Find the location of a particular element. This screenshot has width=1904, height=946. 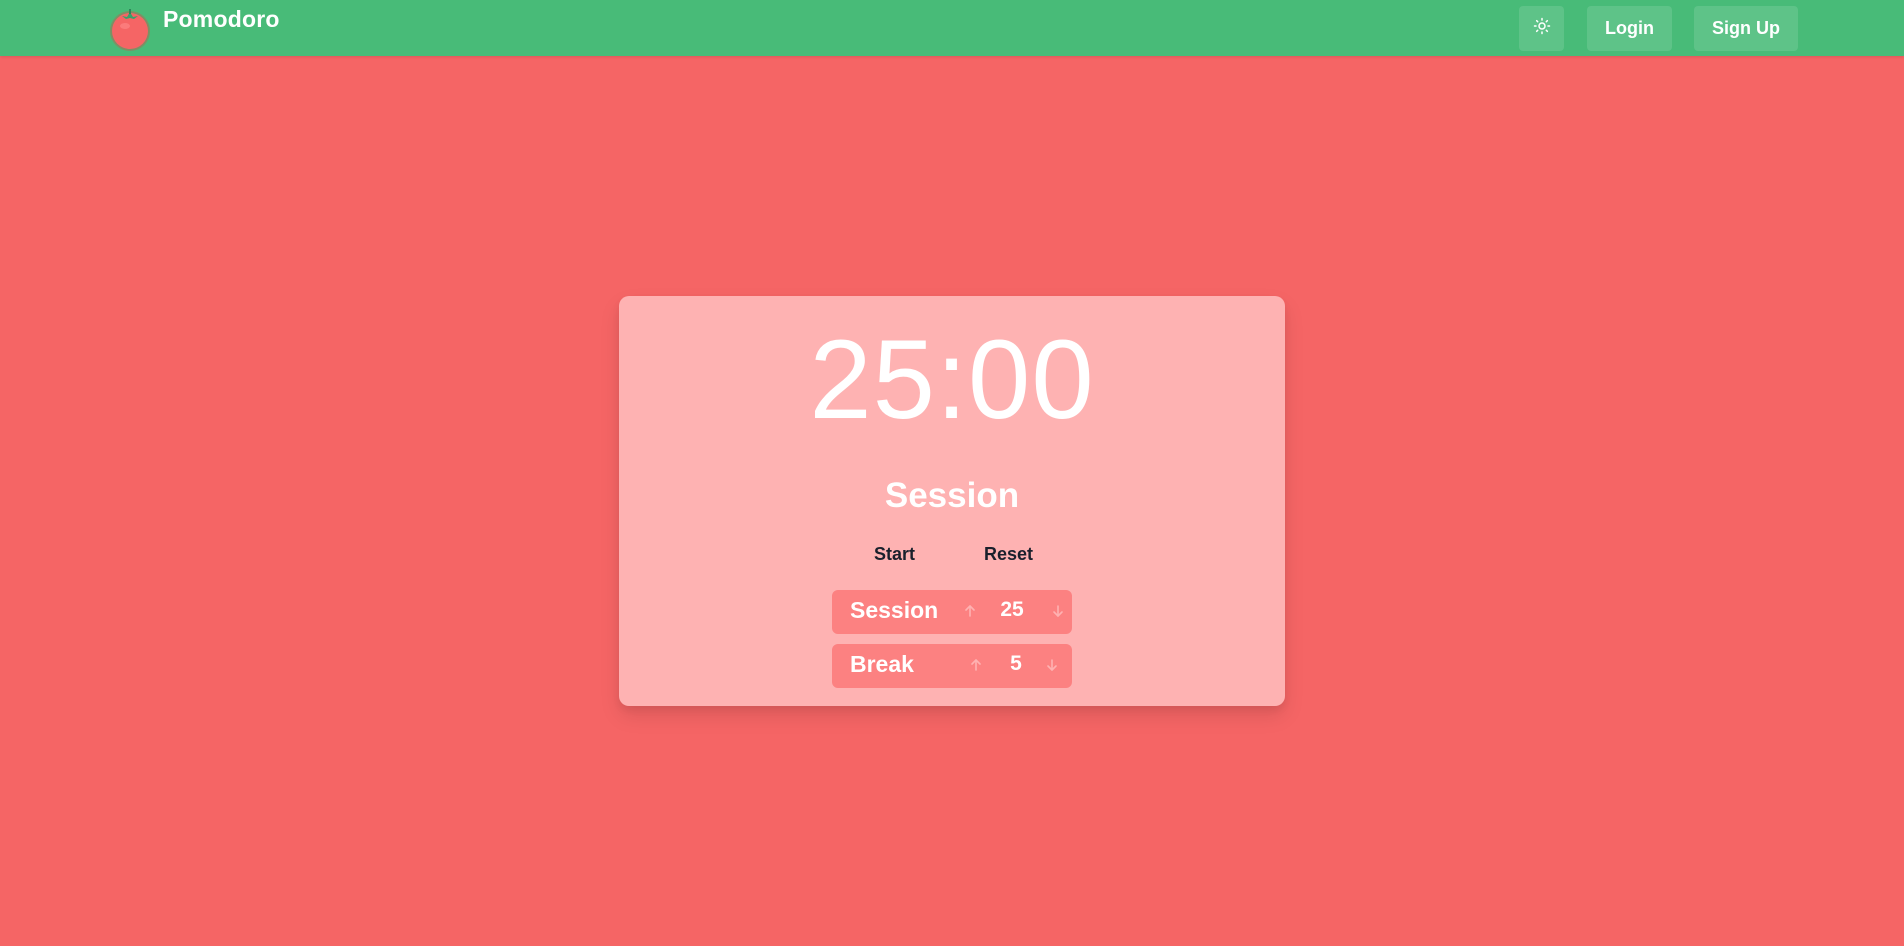

session-length-control: Session 25 is located at coordinates (952, 612).